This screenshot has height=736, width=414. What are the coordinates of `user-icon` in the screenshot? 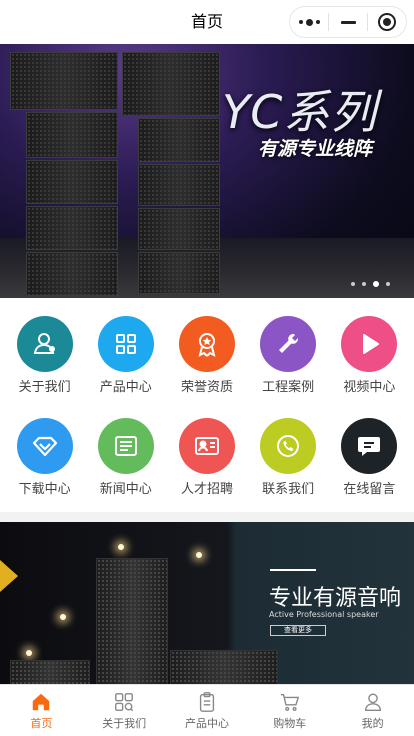 It's located at (44, 344).